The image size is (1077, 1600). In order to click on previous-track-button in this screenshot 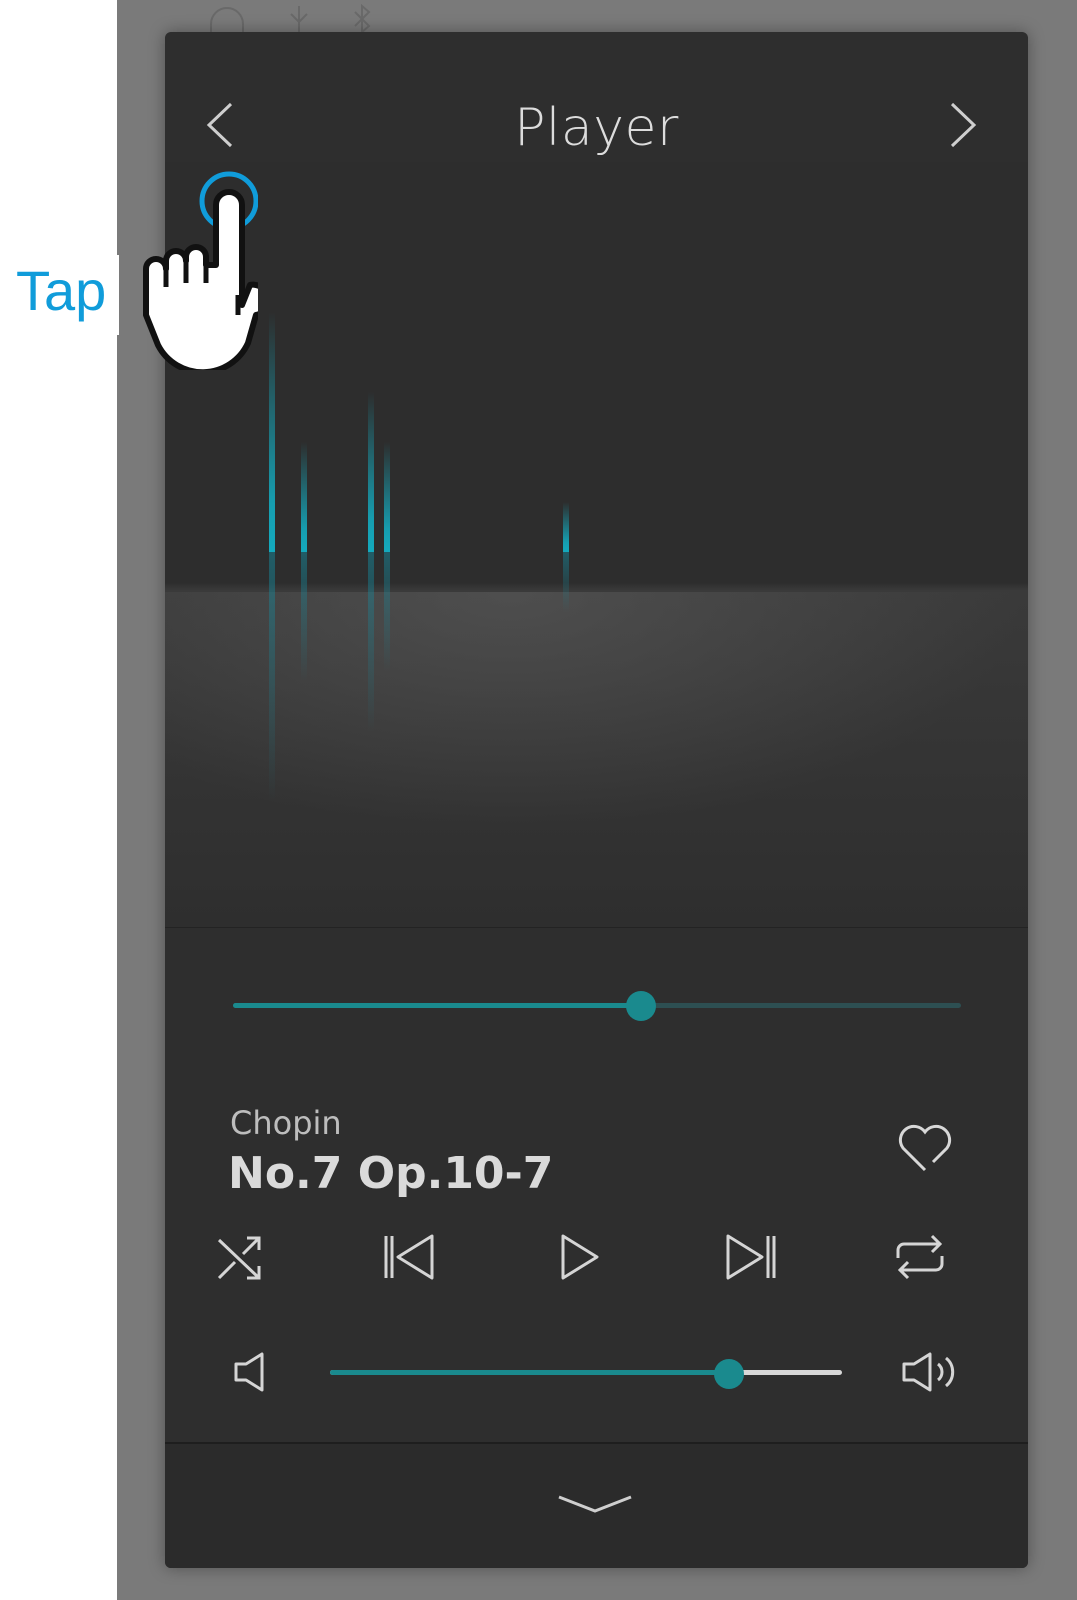, I will do `click(410, 1257)`.